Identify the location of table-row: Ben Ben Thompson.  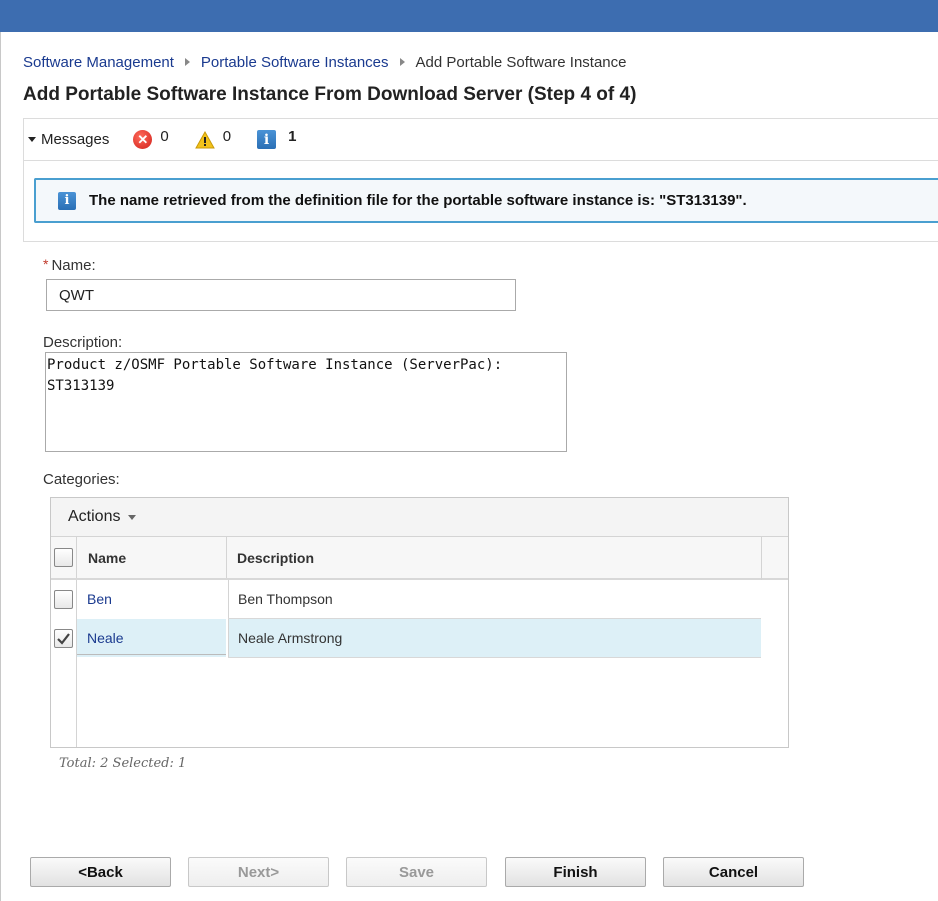
(406, 599).